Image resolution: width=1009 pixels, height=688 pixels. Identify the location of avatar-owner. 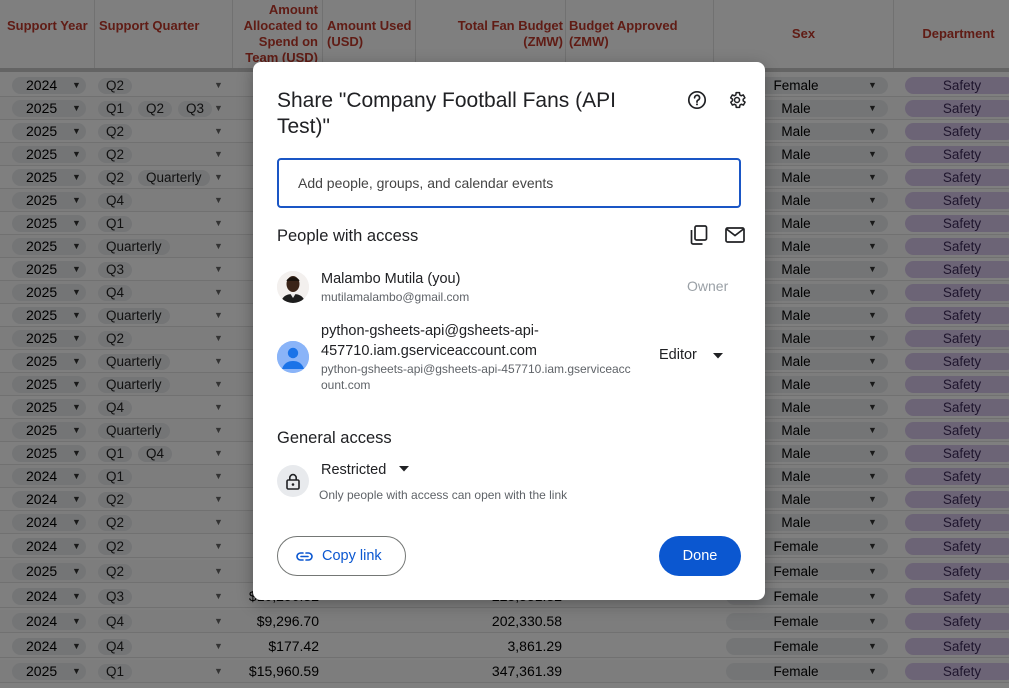
(293, 287).